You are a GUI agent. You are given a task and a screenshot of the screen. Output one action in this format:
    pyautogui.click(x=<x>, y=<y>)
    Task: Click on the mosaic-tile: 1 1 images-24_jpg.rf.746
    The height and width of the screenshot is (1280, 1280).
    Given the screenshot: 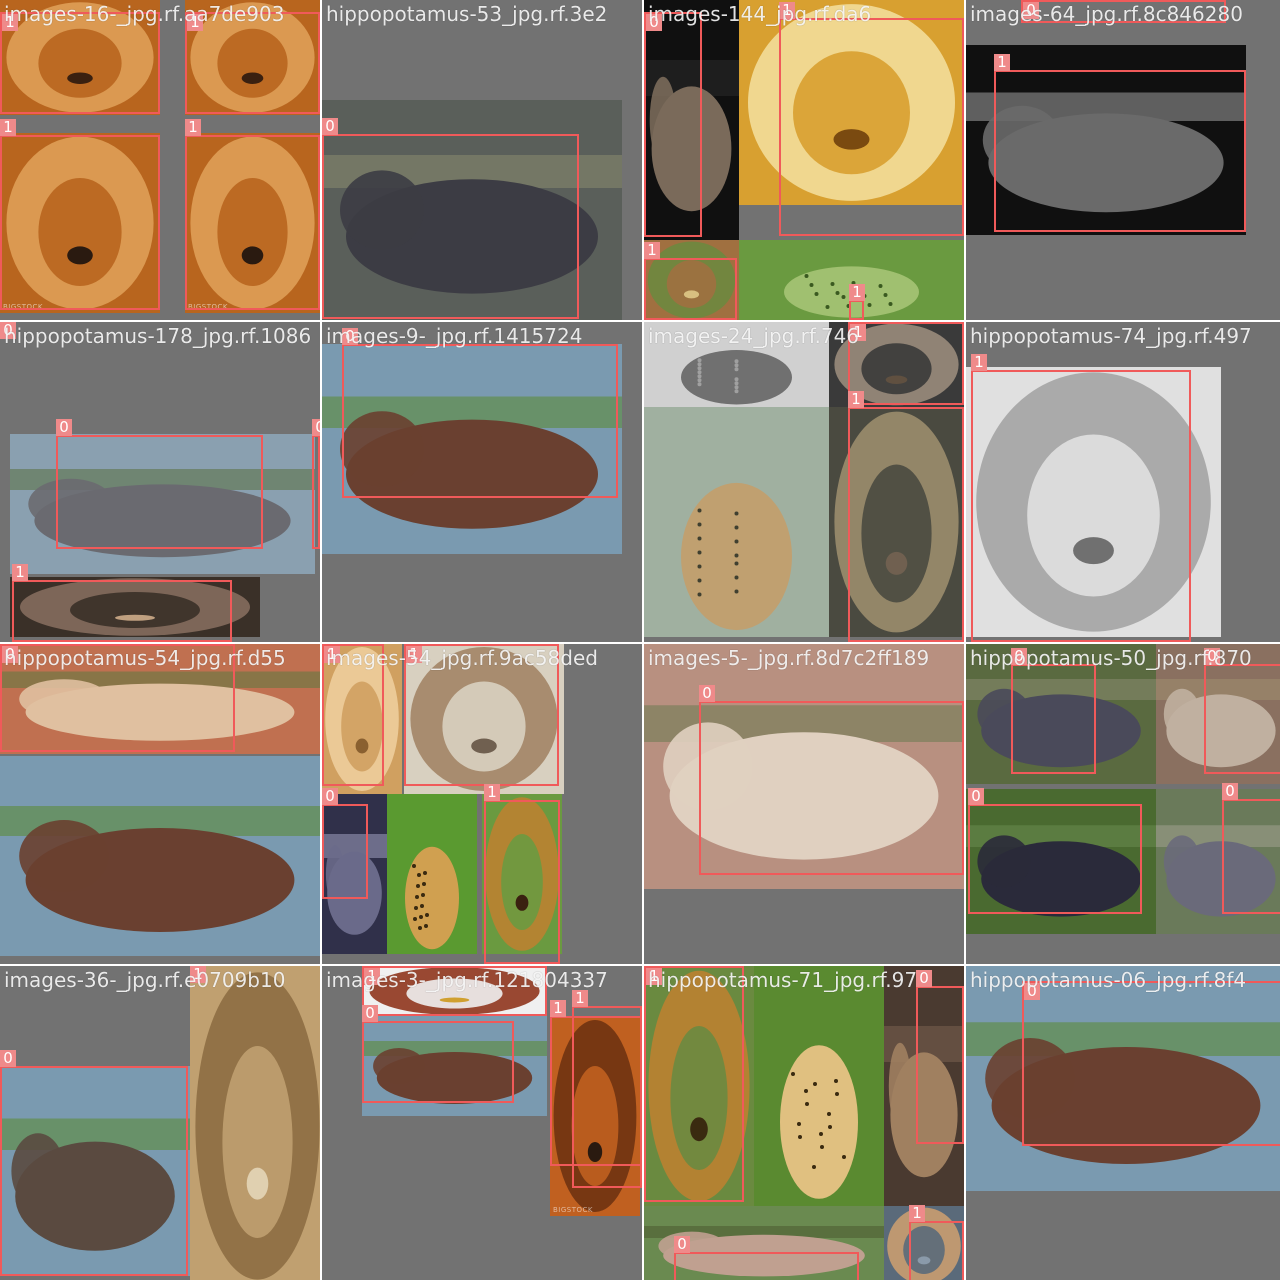 What is the action you would take?
    pyautogui.click(x=804, y=482)
    